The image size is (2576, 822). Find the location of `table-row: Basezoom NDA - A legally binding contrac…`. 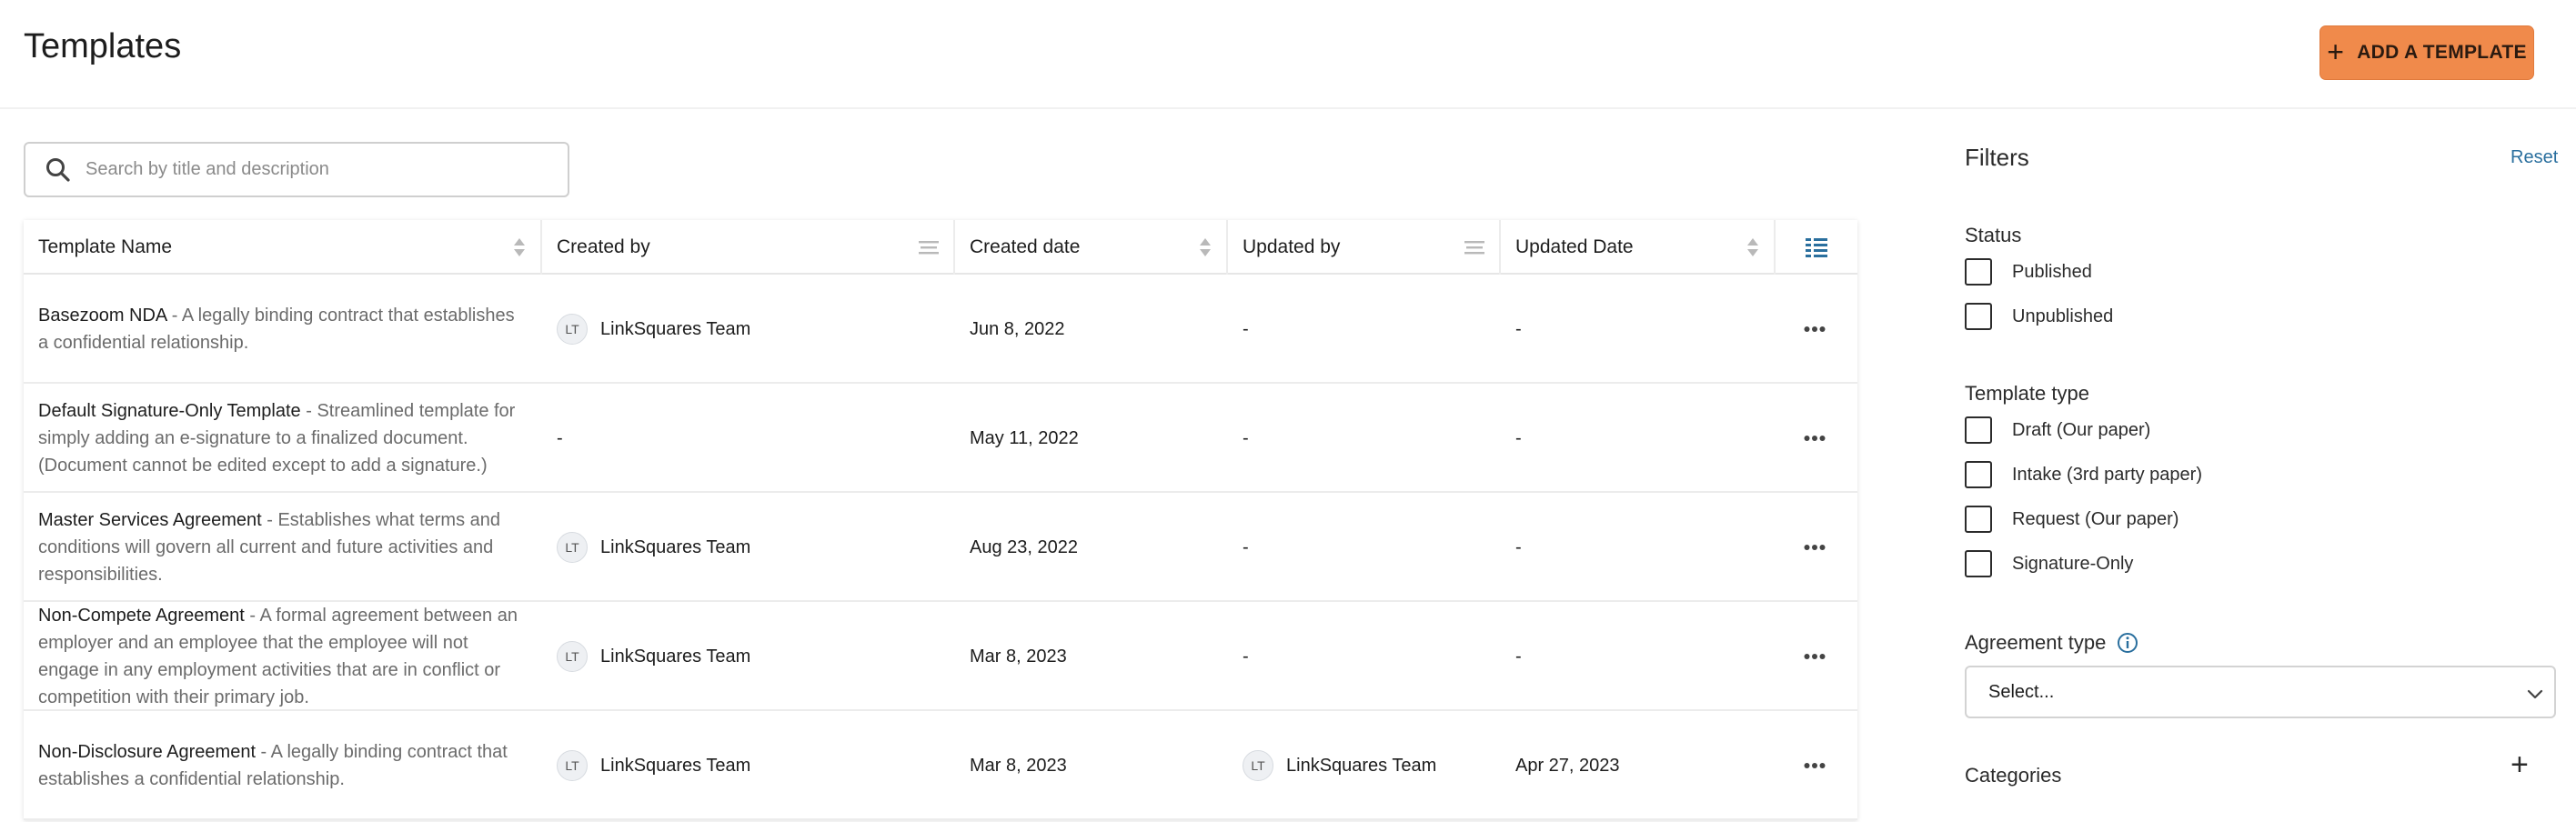

table-row: Basezoom NDA - A legally binding contrac… is located at coordinates (940, 329).